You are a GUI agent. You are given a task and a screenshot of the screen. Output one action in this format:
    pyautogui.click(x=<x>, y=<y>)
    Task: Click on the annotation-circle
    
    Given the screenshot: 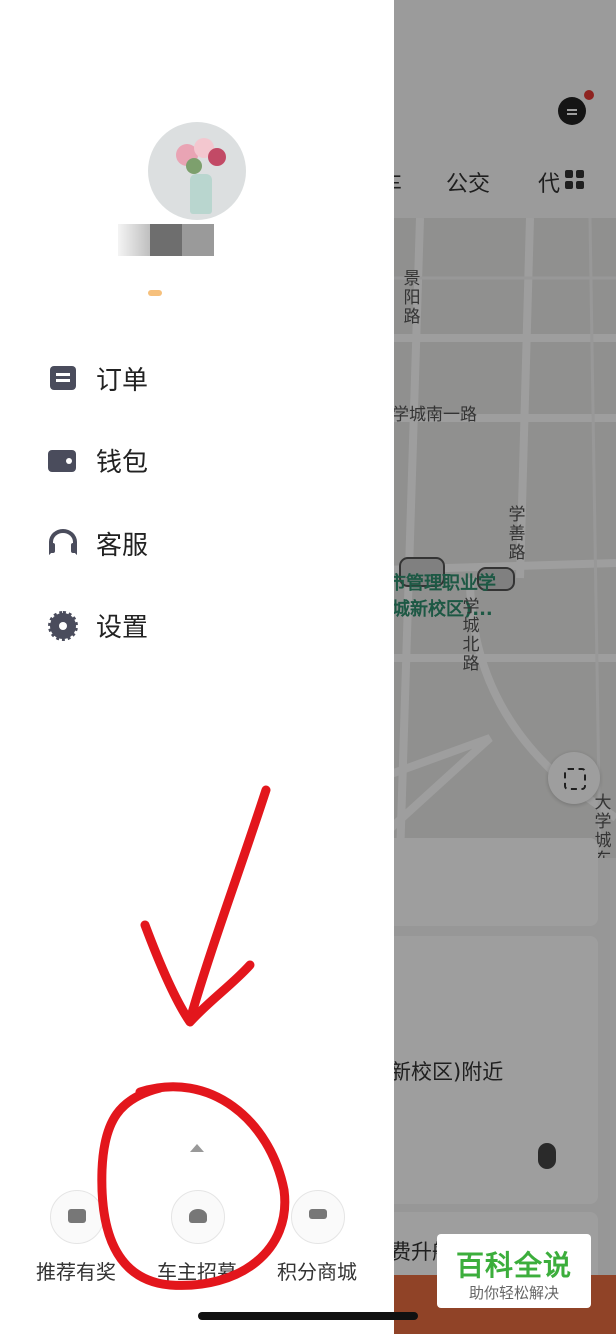 What is the action you would take?
    pyautogui.click(x=193, y=1186)
    